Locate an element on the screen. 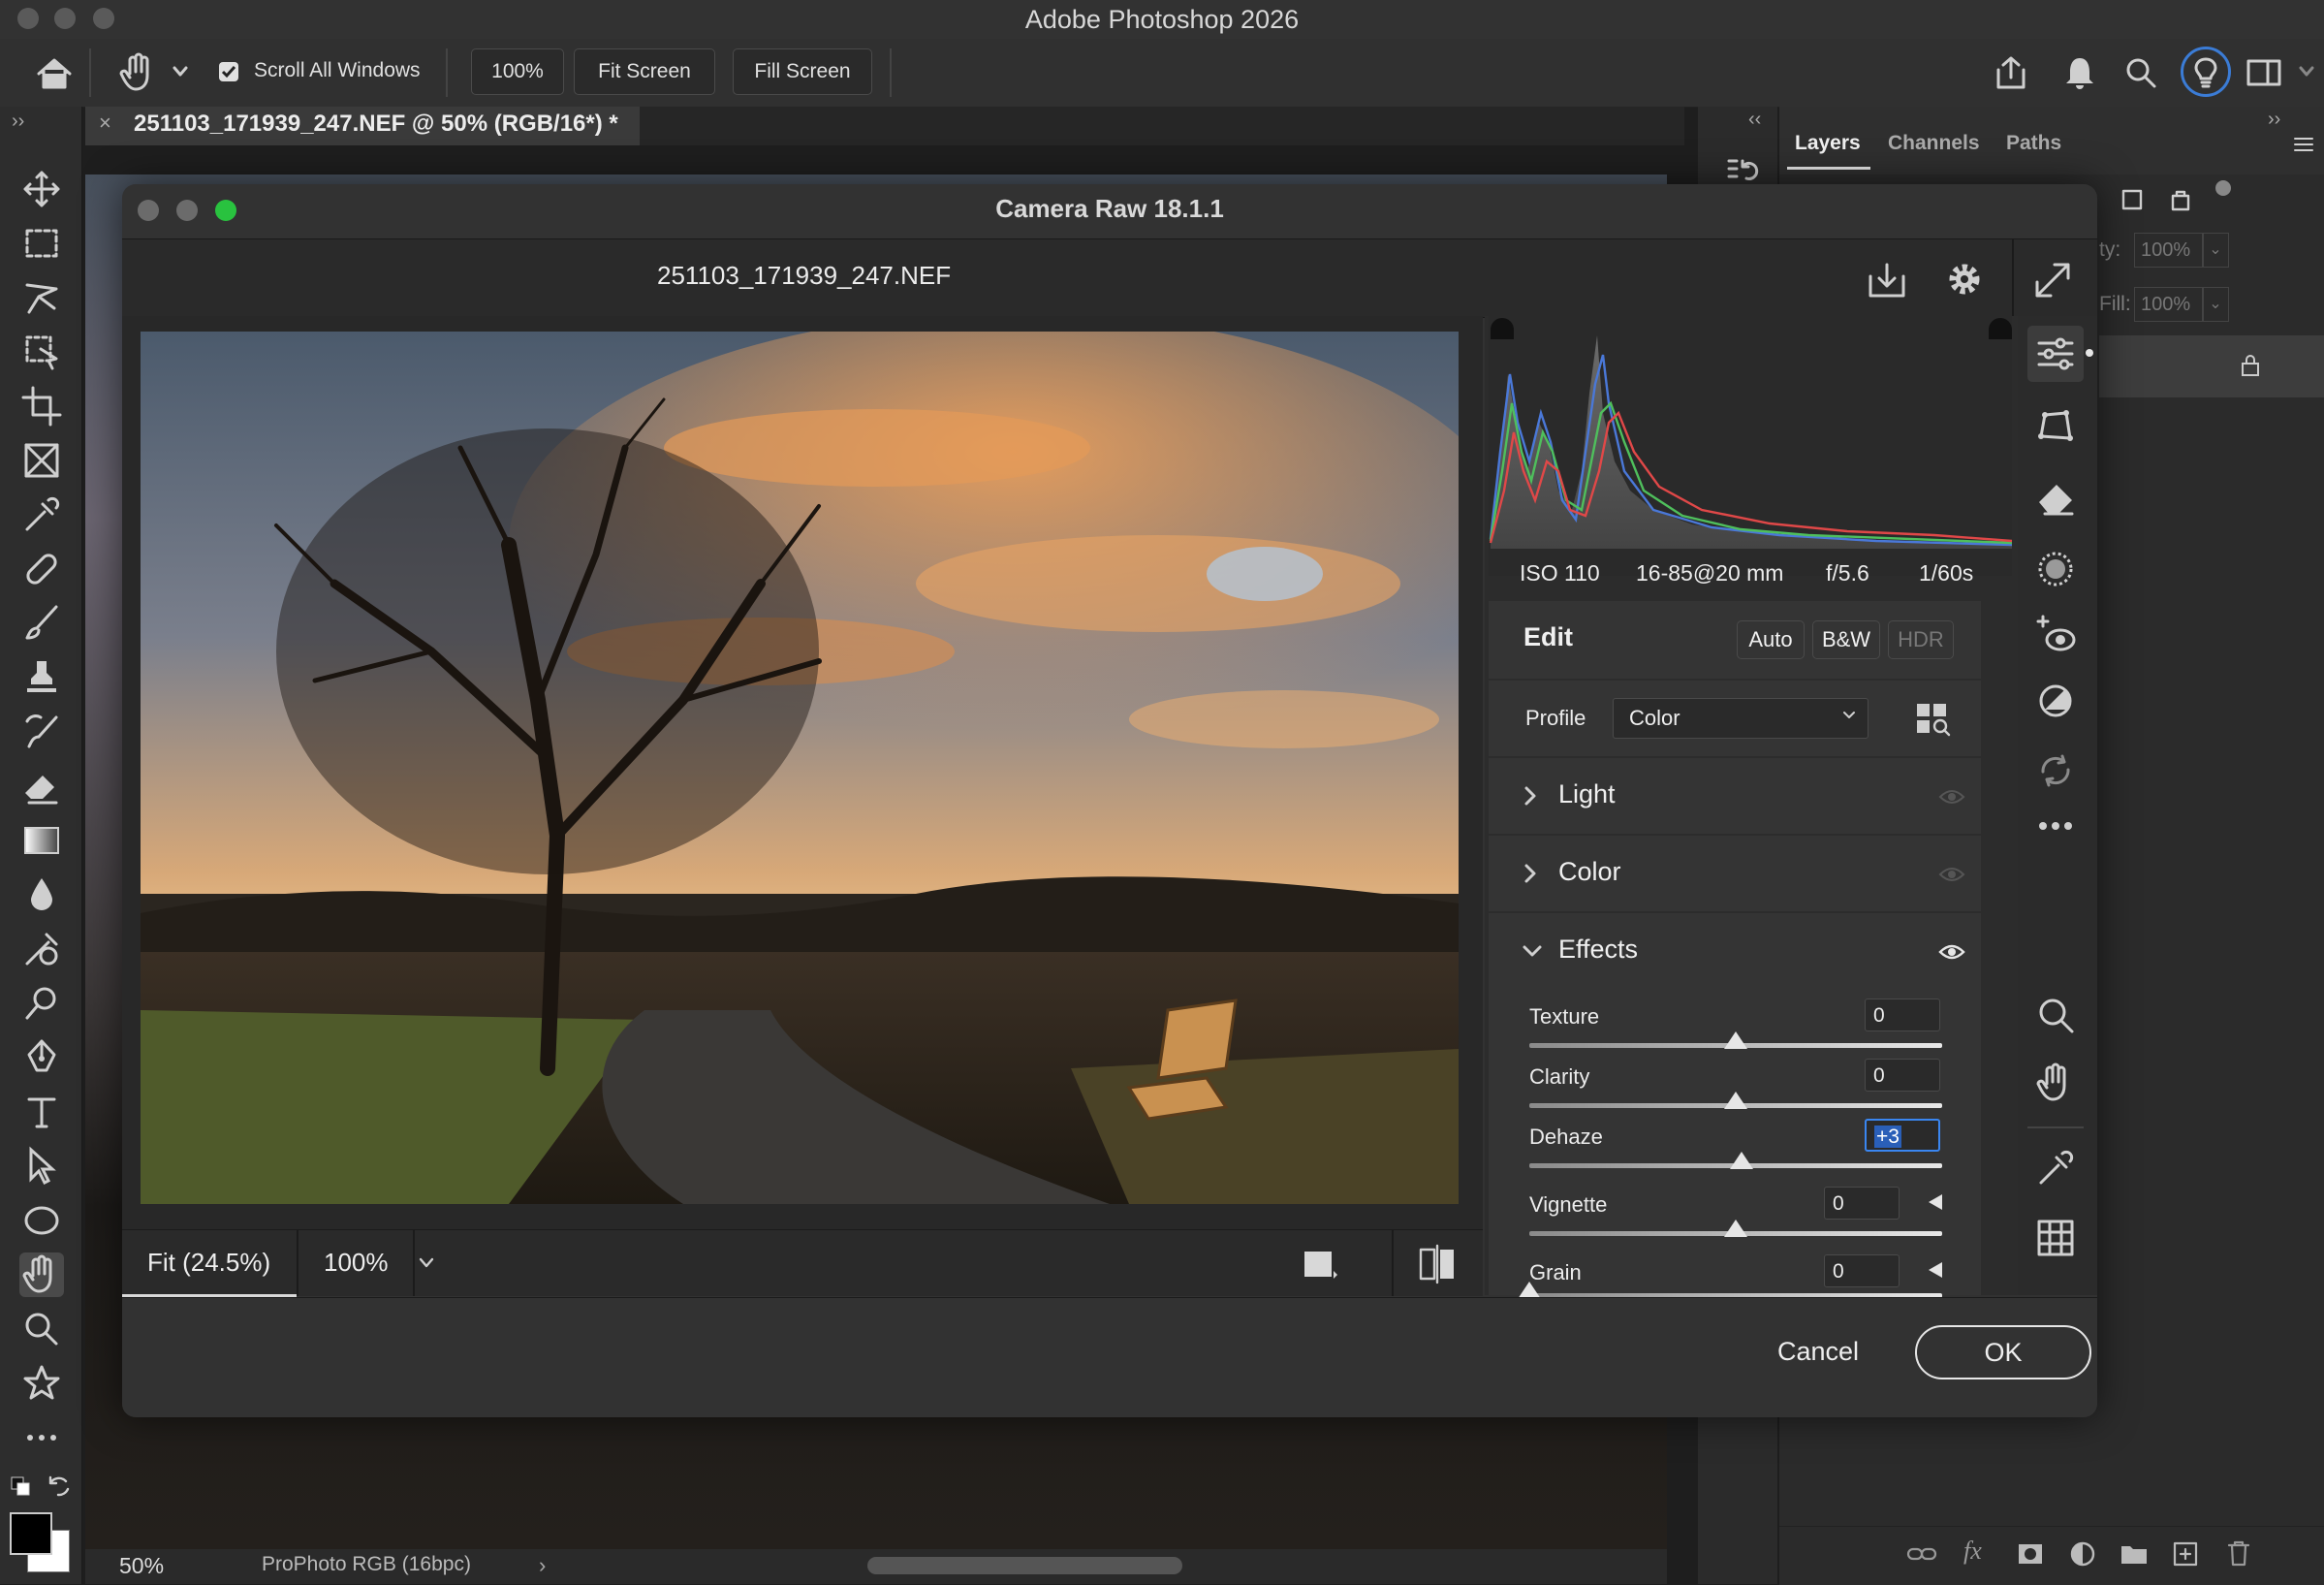  fit-screen-button: Fit Screen is located at coordinates (645, 71).